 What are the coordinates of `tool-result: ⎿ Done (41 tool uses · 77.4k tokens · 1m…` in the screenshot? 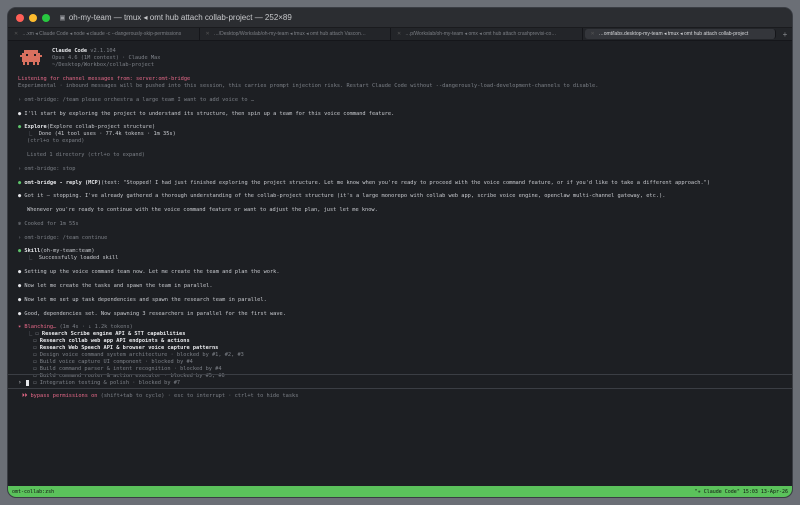 It's located at (101, 134).